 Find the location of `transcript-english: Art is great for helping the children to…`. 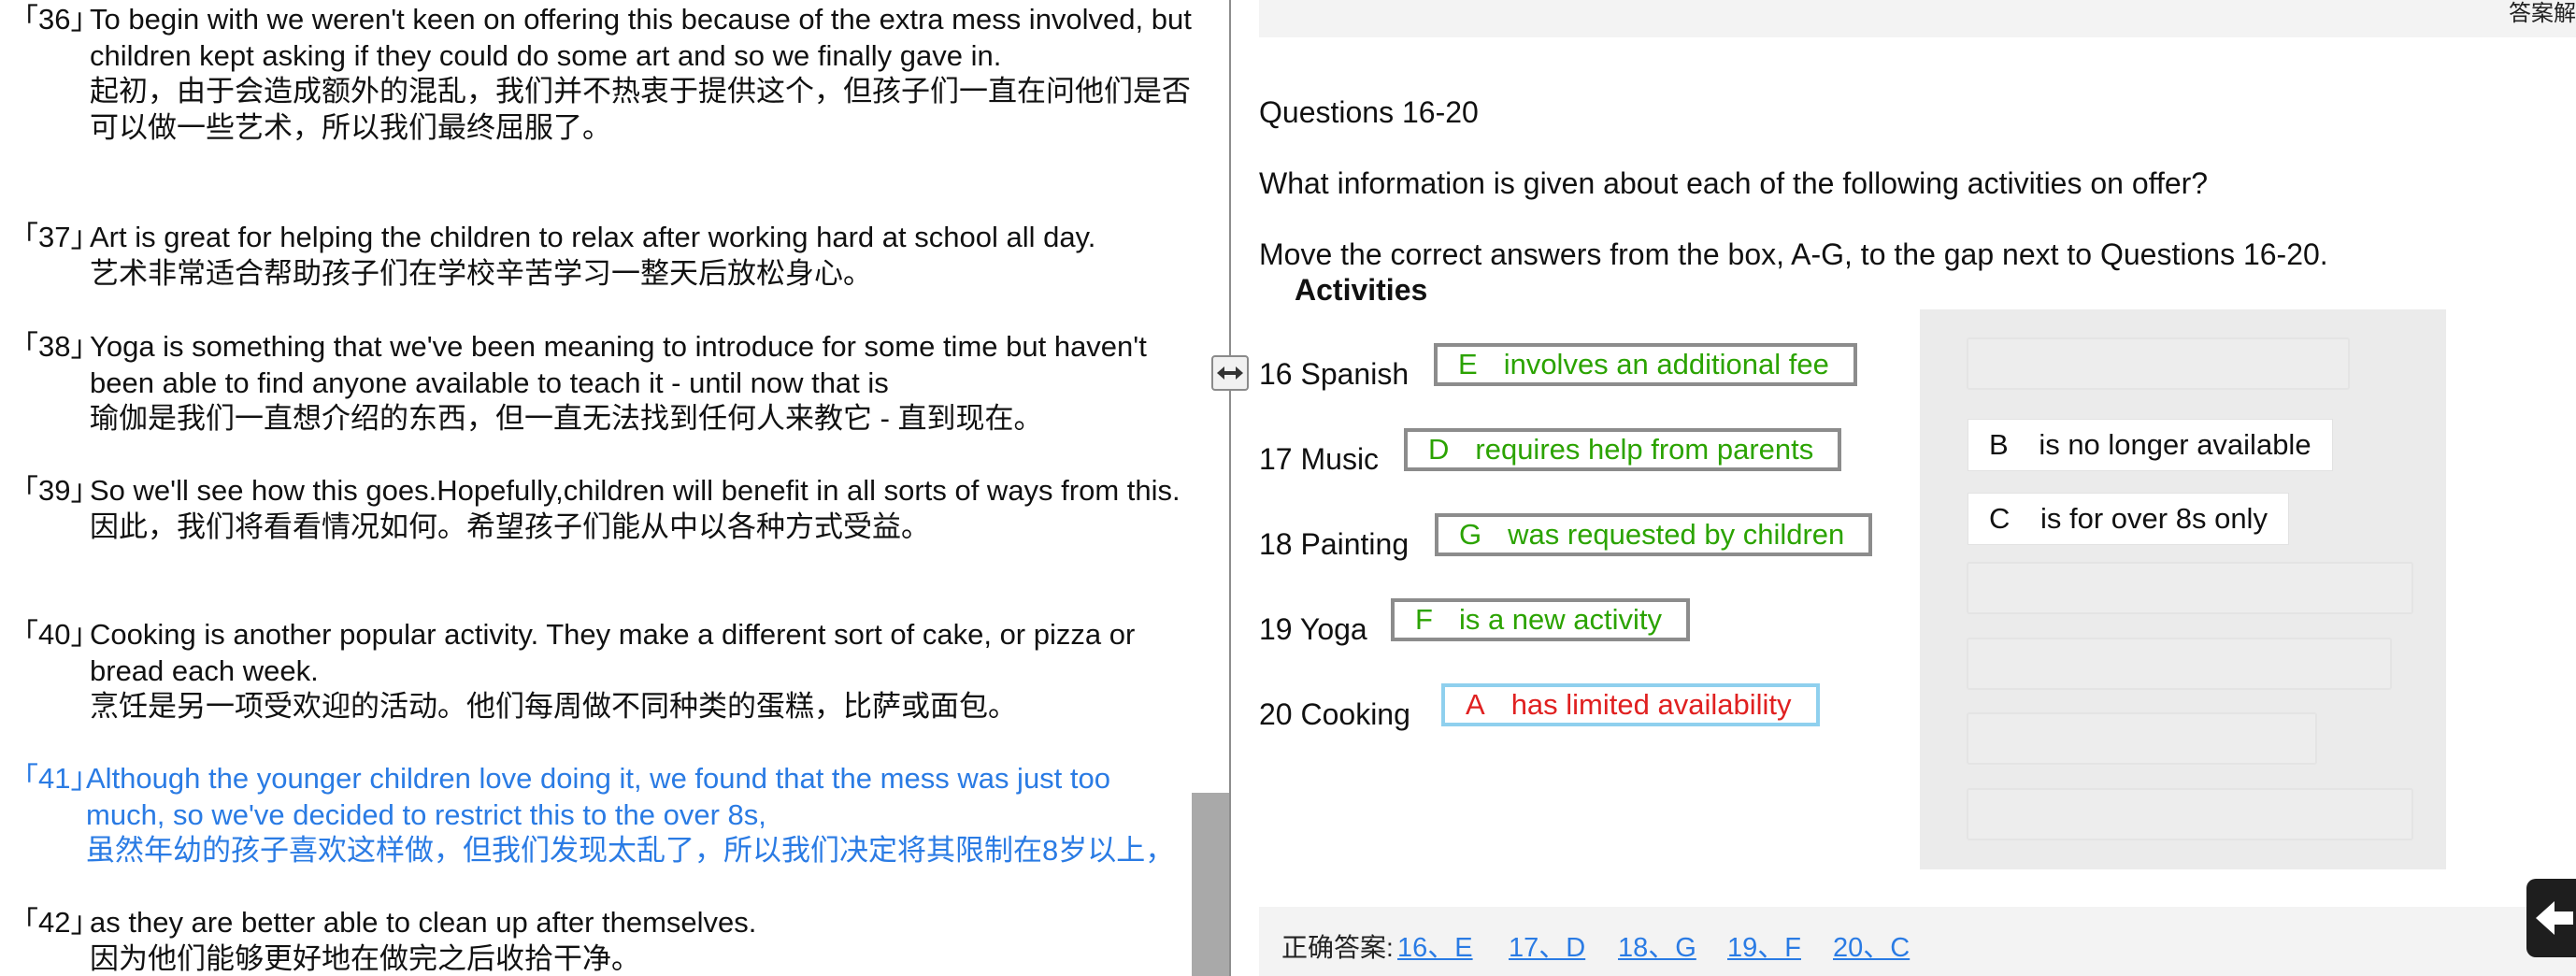

transcript-english: Art is great for helping the children to… is located at coordinates (593, 237).